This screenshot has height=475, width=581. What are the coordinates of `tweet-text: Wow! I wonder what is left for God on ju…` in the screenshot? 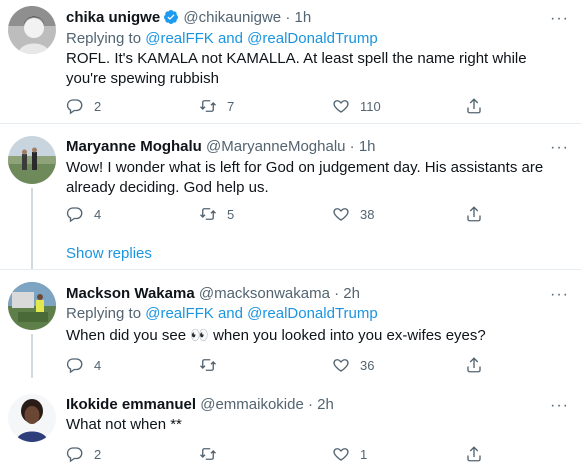 It's located at (305, 177).